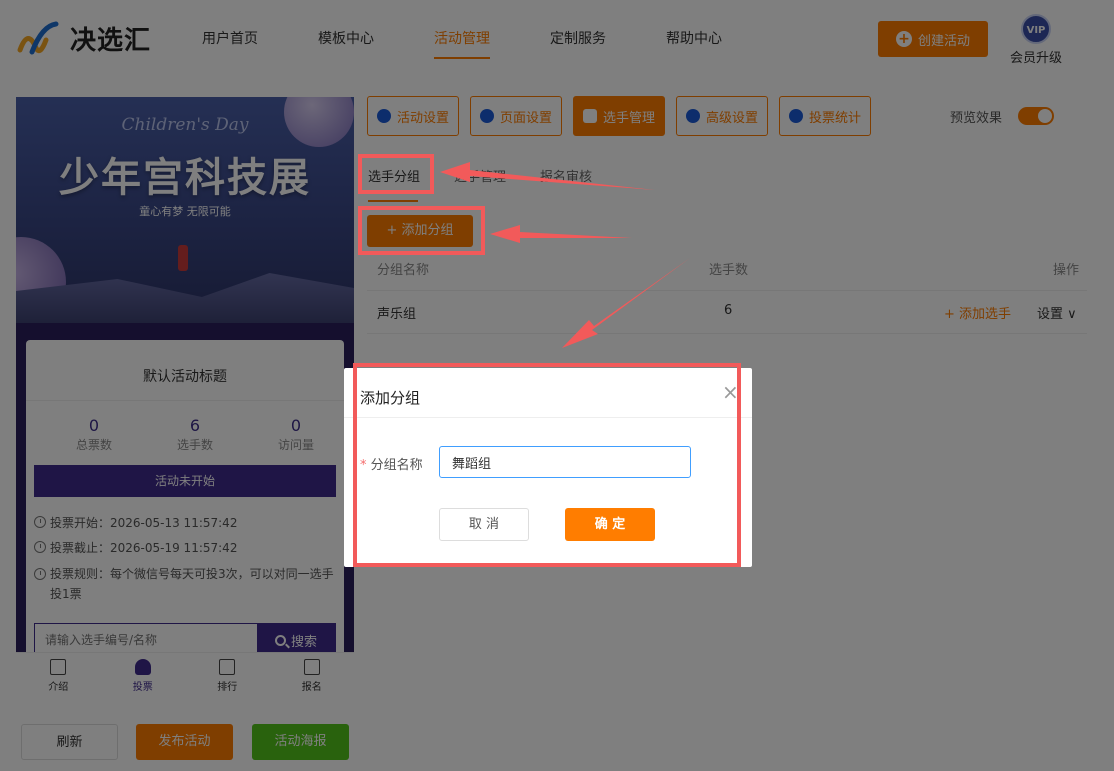 Image resolution: width=1114 pixels, height=771 pixels. Describe the element at coordinates (626, 303) in the screenshot. I see `arrow-to-dialog-icon` at that location.